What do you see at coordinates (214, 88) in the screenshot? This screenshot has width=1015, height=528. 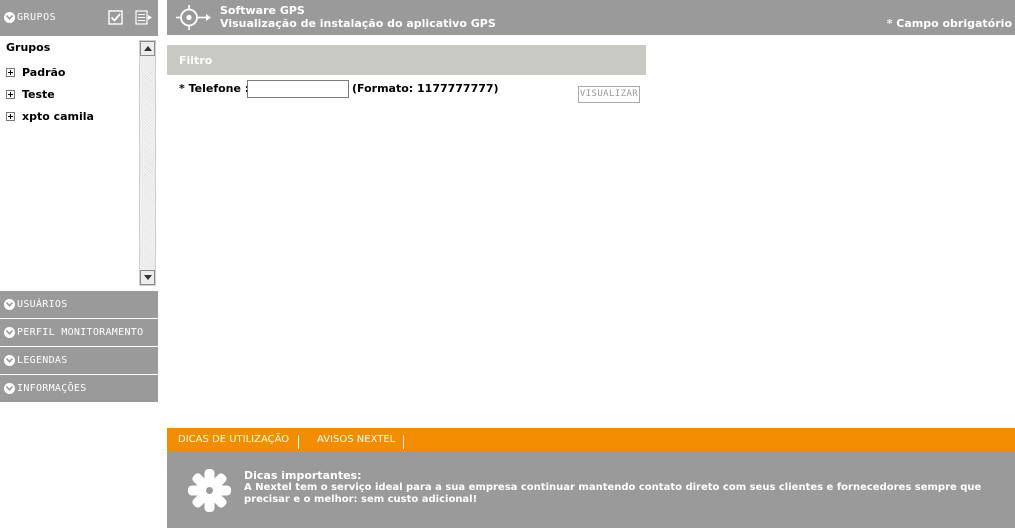 I see `phone-field-label: * Telefone :` at bounding box center [214, 88].